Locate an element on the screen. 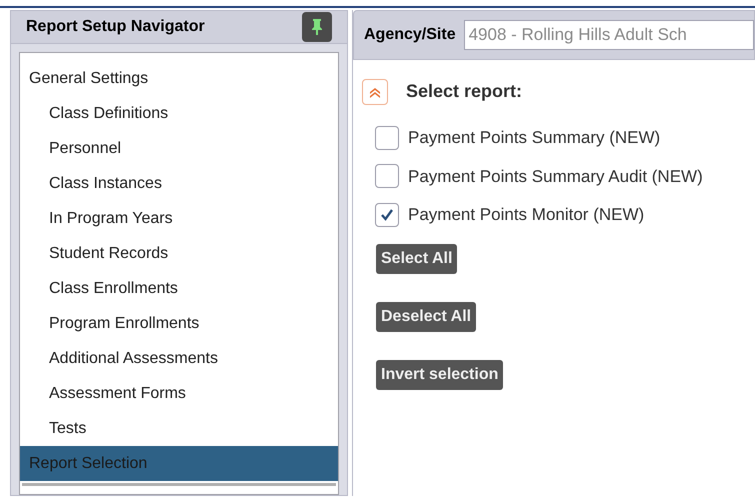 The height and width of the screenshot is (498, 755). tree-item: Additional Assessments is located at coordinates (179, 358).